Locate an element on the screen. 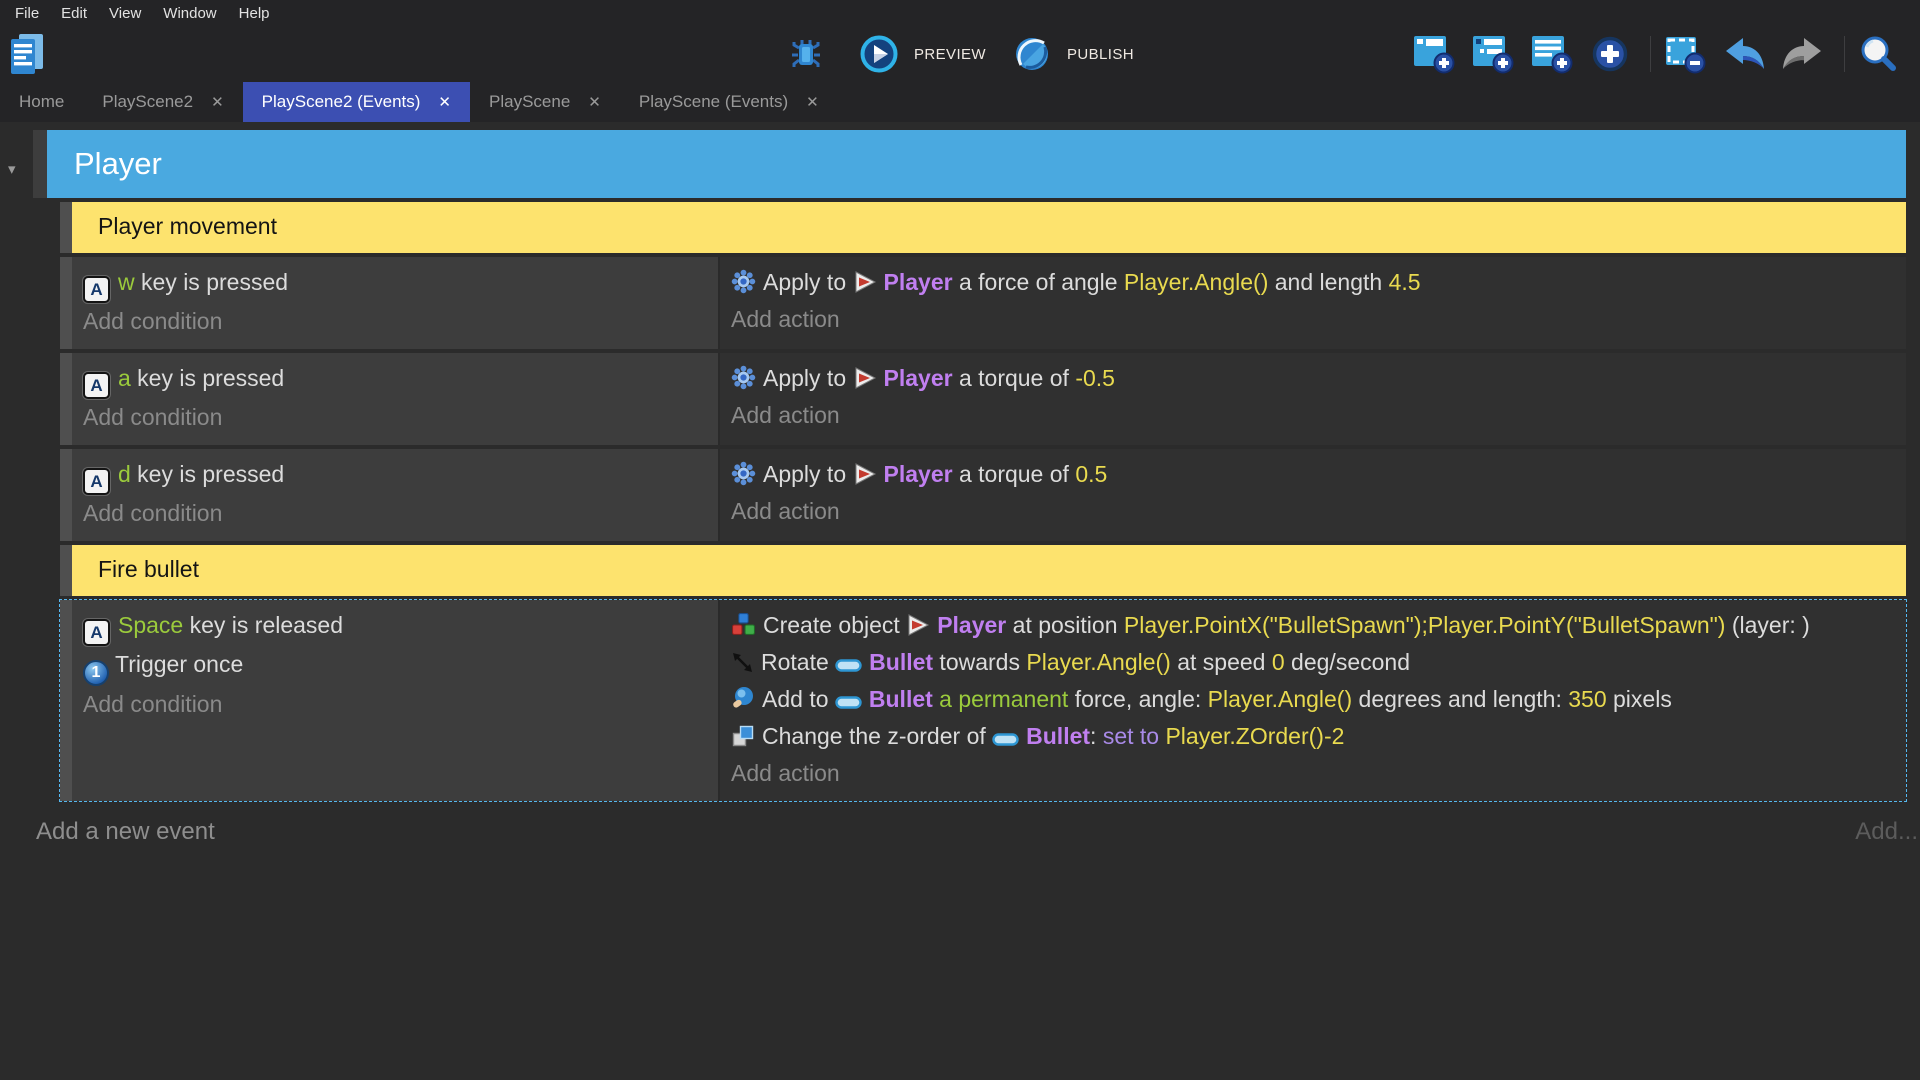 This screenshot has height=1080, width=1920. text-token: Player.ZOrder()-2 is located at coordinates (1255, 736).